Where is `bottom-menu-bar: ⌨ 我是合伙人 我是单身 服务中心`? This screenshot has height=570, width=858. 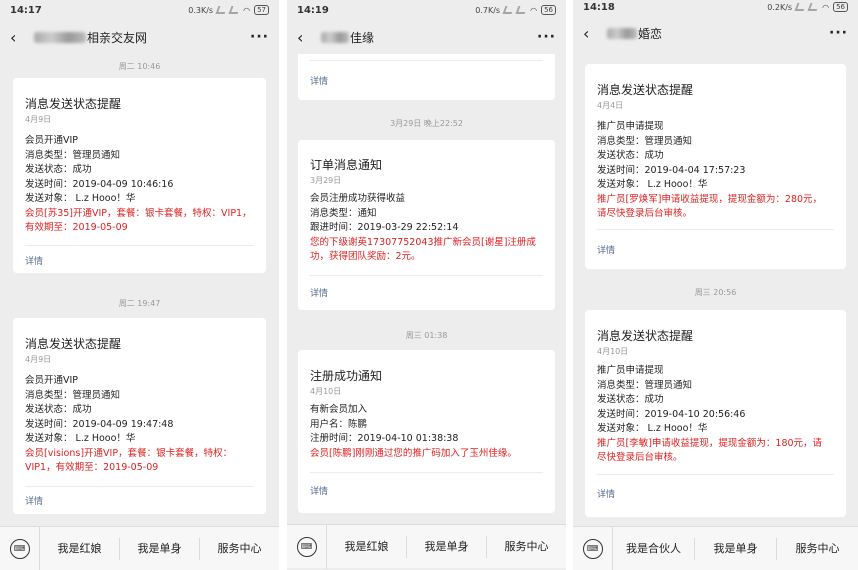 bottom-menu-bar: ⌨ 我是合伙人 我是单身 服务中心 is located at coordinates (715, 548).